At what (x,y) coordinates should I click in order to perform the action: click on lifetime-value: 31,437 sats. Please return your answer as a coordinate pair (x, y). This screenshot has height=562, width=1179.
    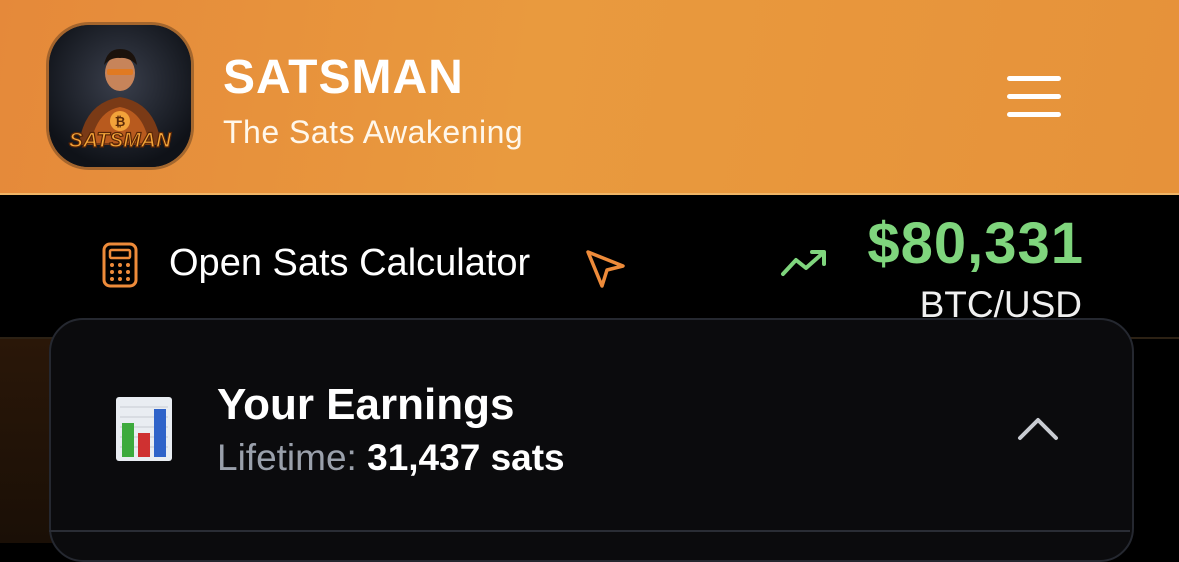
    Looking at the image, I should click on (466, 457).